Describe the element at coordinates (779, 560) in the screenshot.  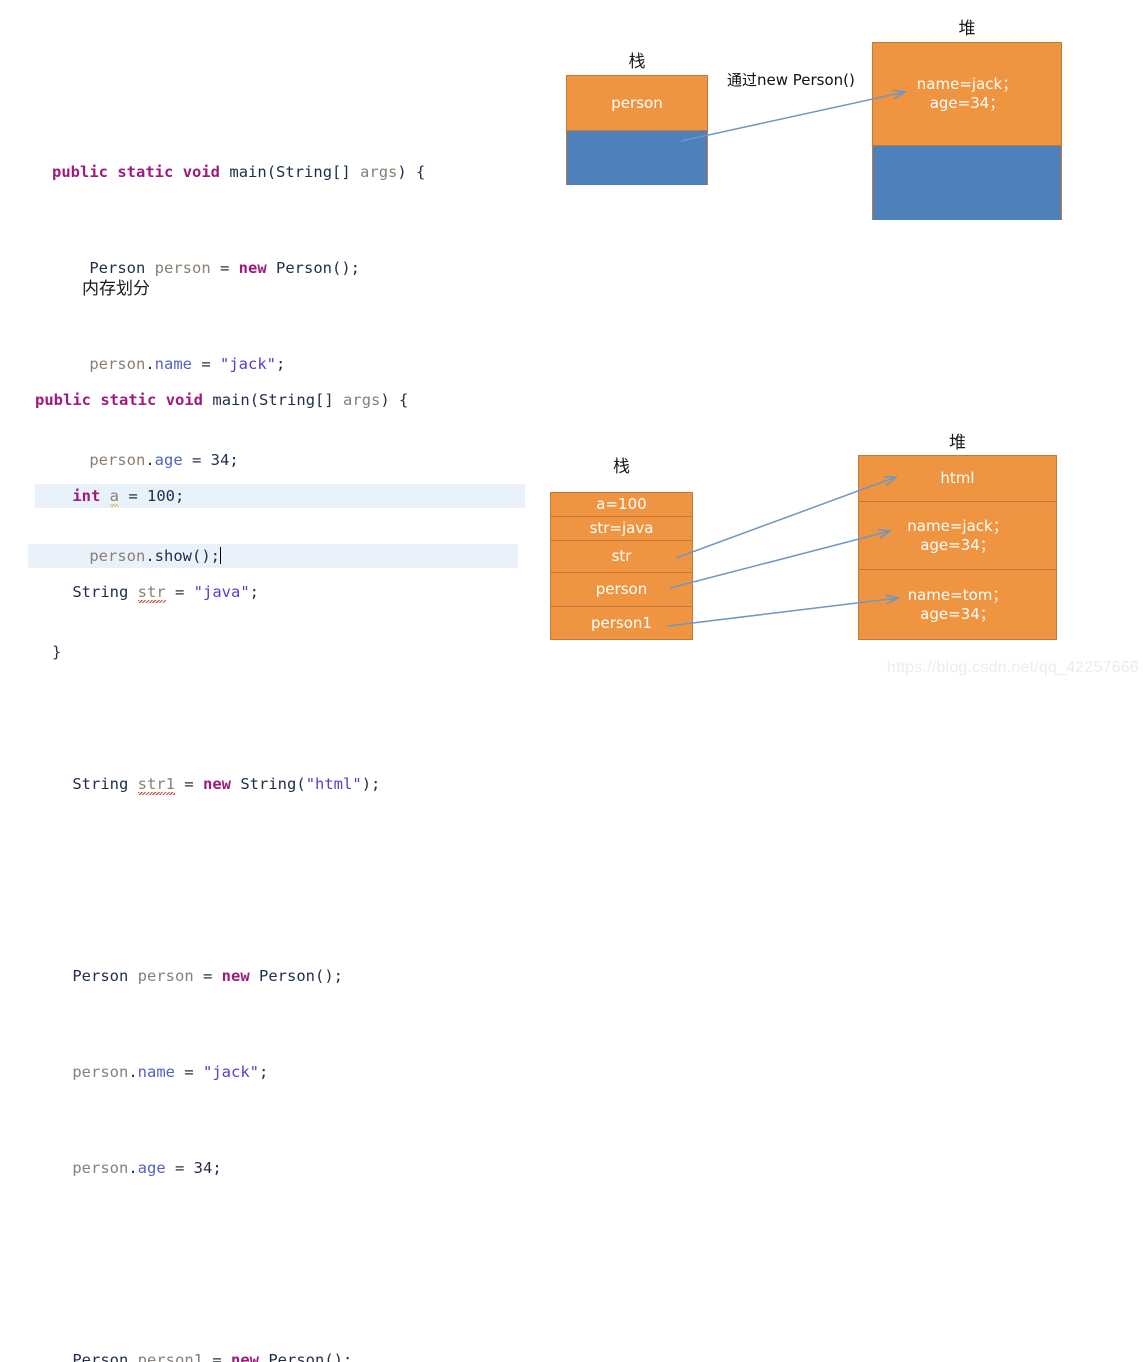
I see `arrow-person-to-jack` at that location.